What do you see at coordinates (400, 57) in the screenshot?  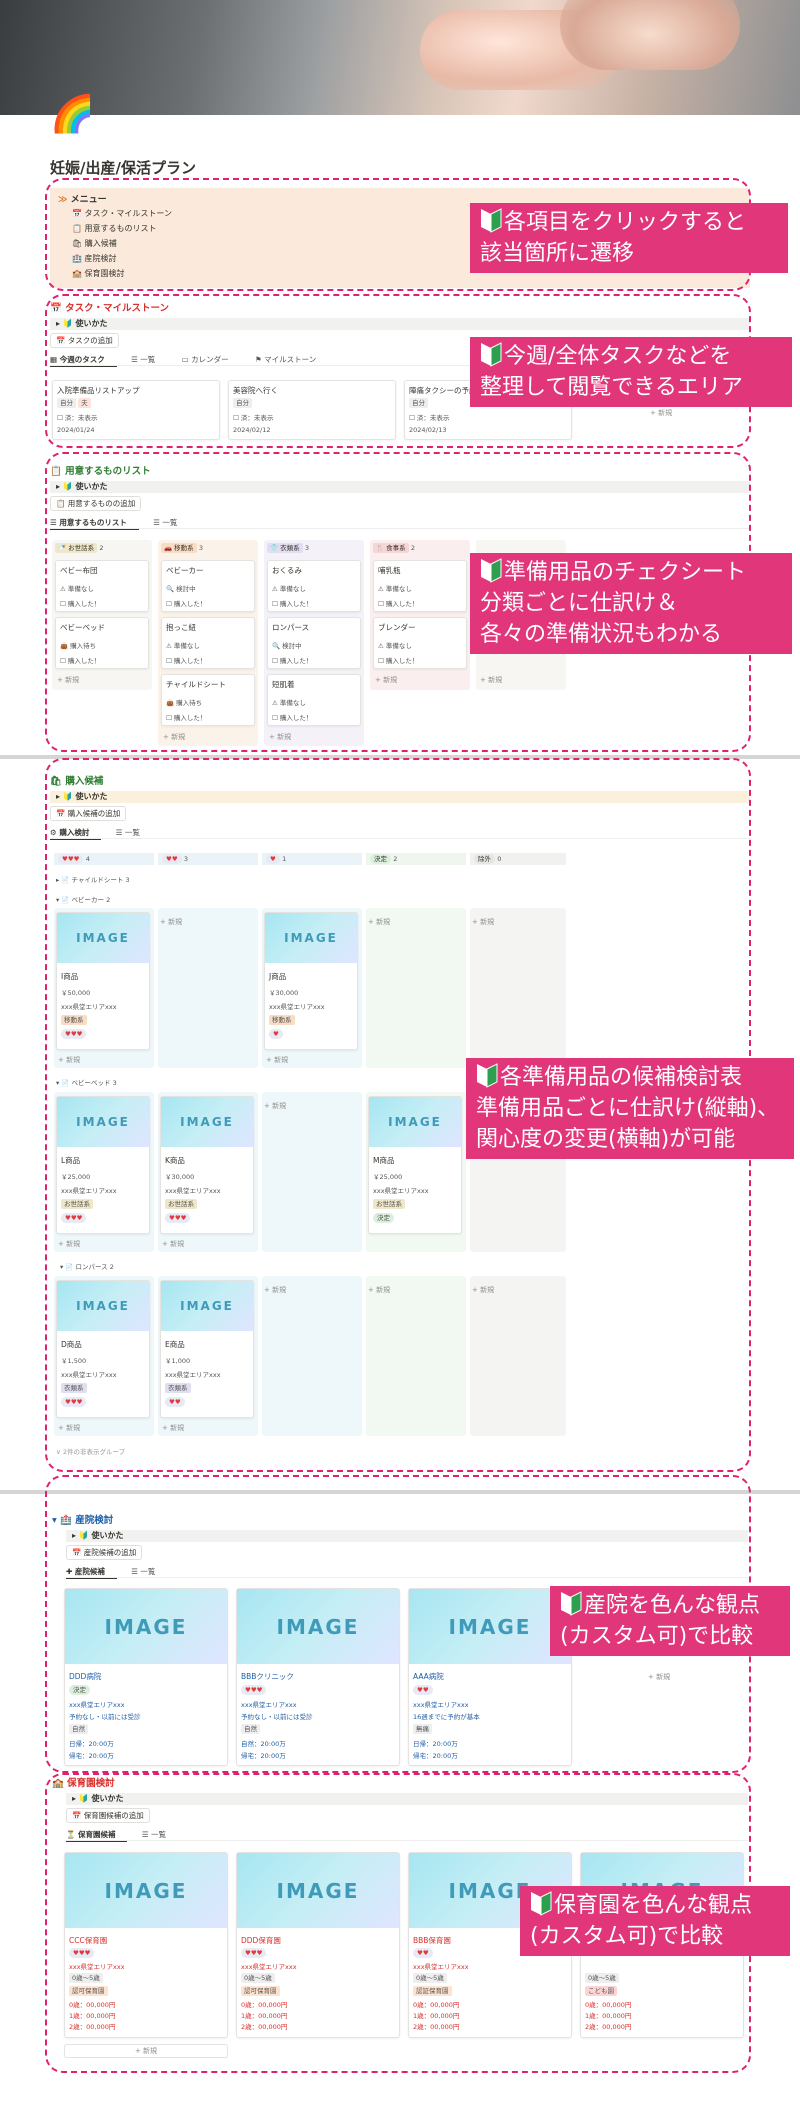 I see `cover-image` at bounding box center [400, 57].